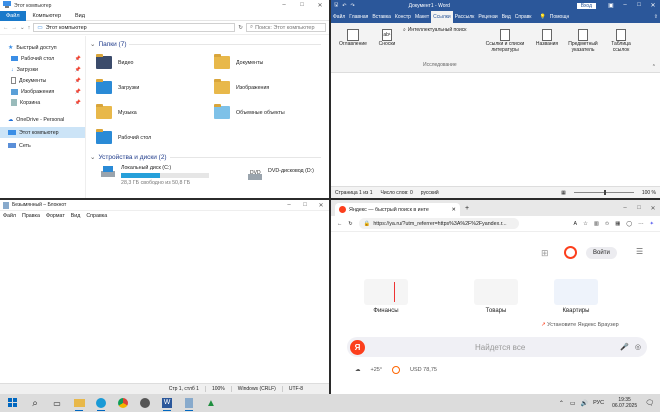 This screenshot has height=412, width=660. I want to click on search-input: ⌕ Поиск: Этот компьютер, so click(286, 27).